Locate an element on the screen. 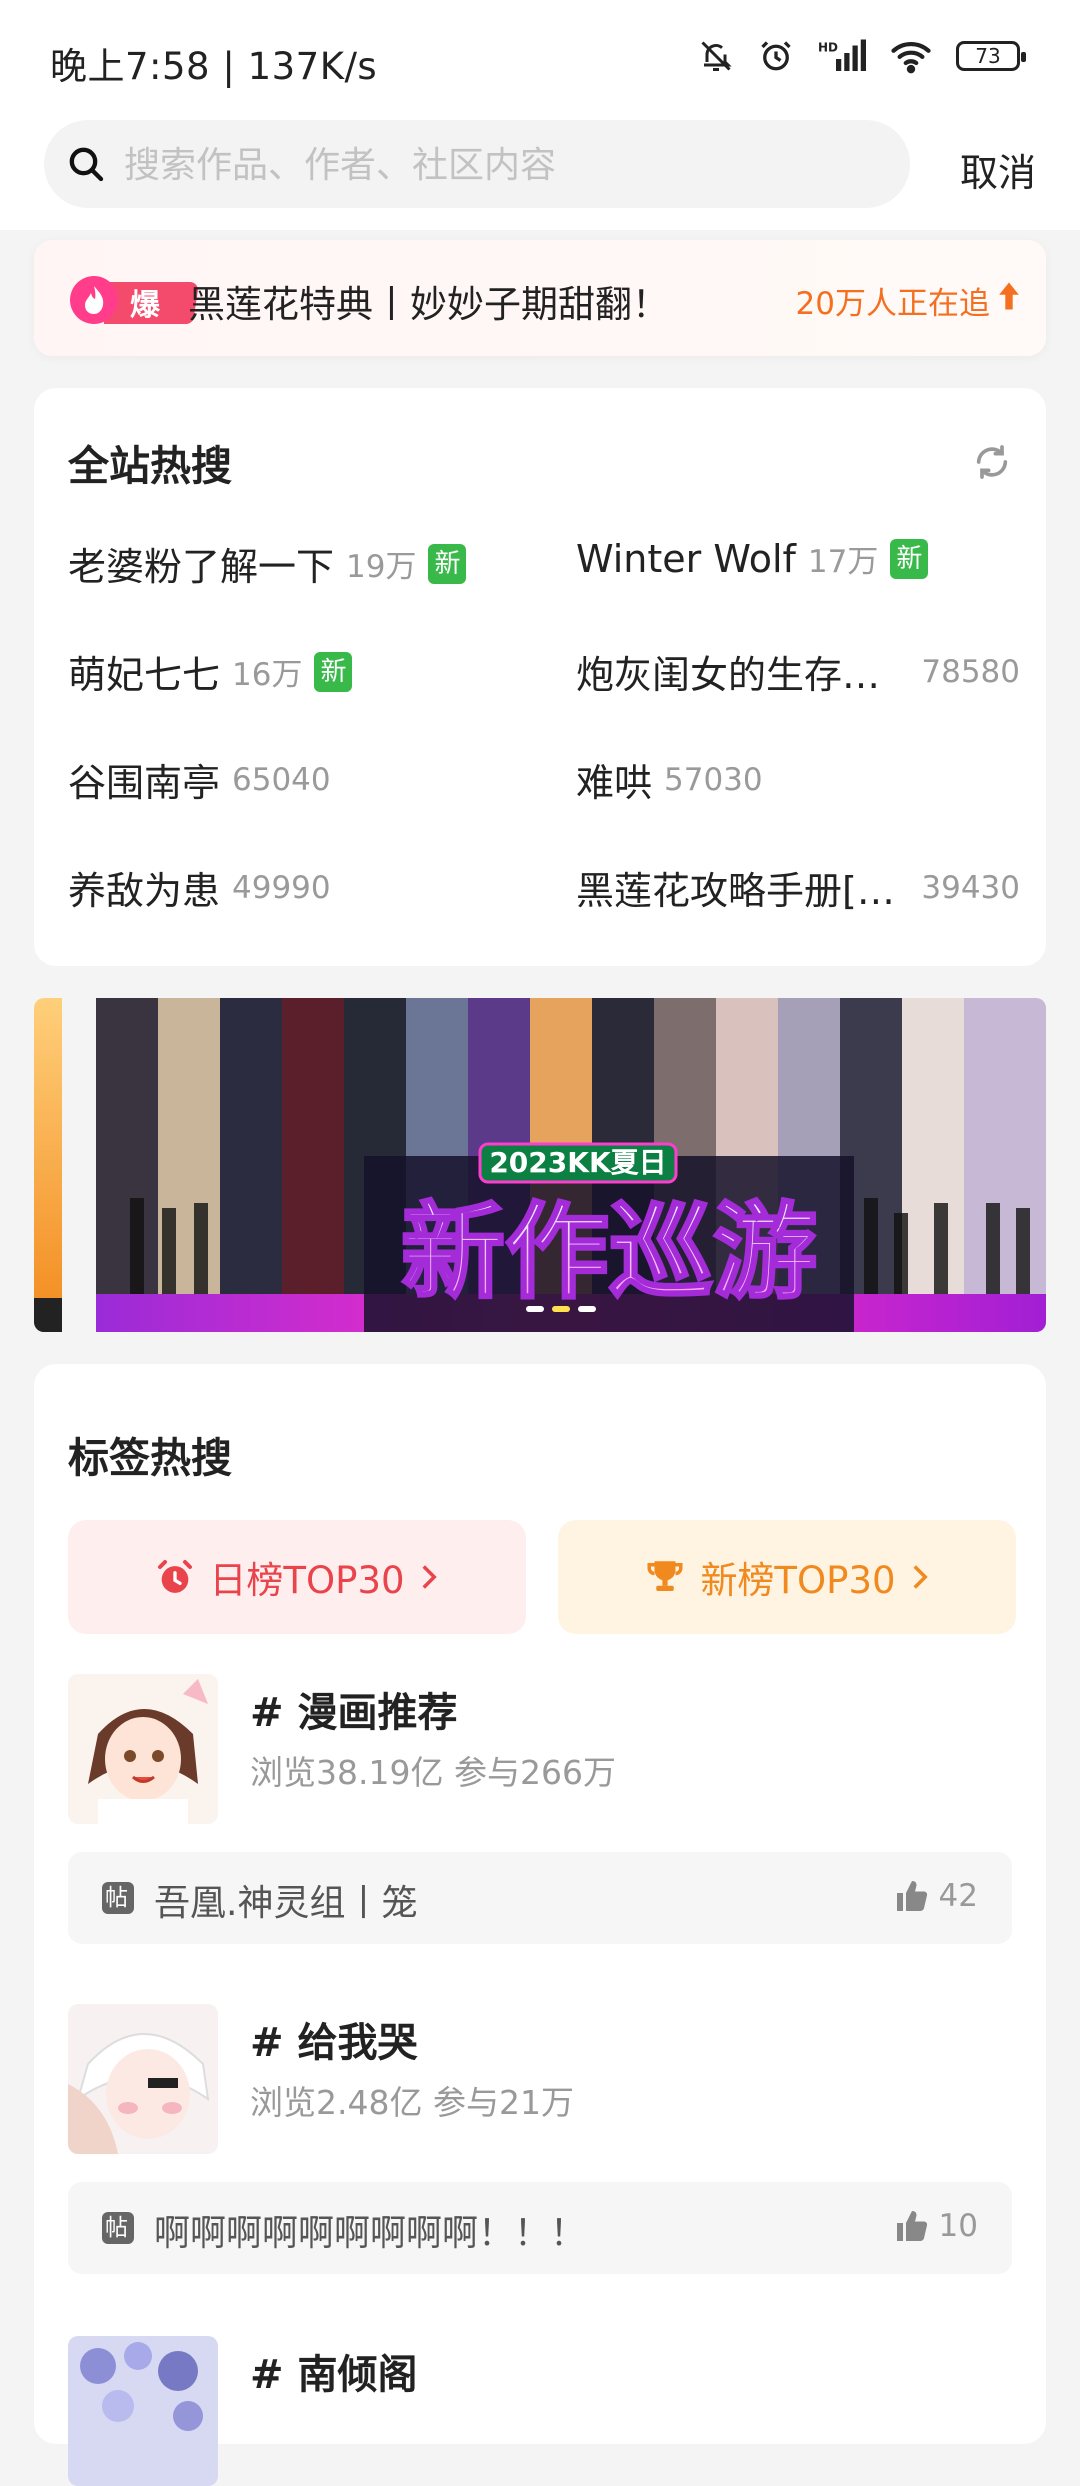 The width and height of the screenshot is (1080, 2486). trending-title: 黑莲花特典丨妙妙子期甜翻！ is located at coordinates (428, 304).